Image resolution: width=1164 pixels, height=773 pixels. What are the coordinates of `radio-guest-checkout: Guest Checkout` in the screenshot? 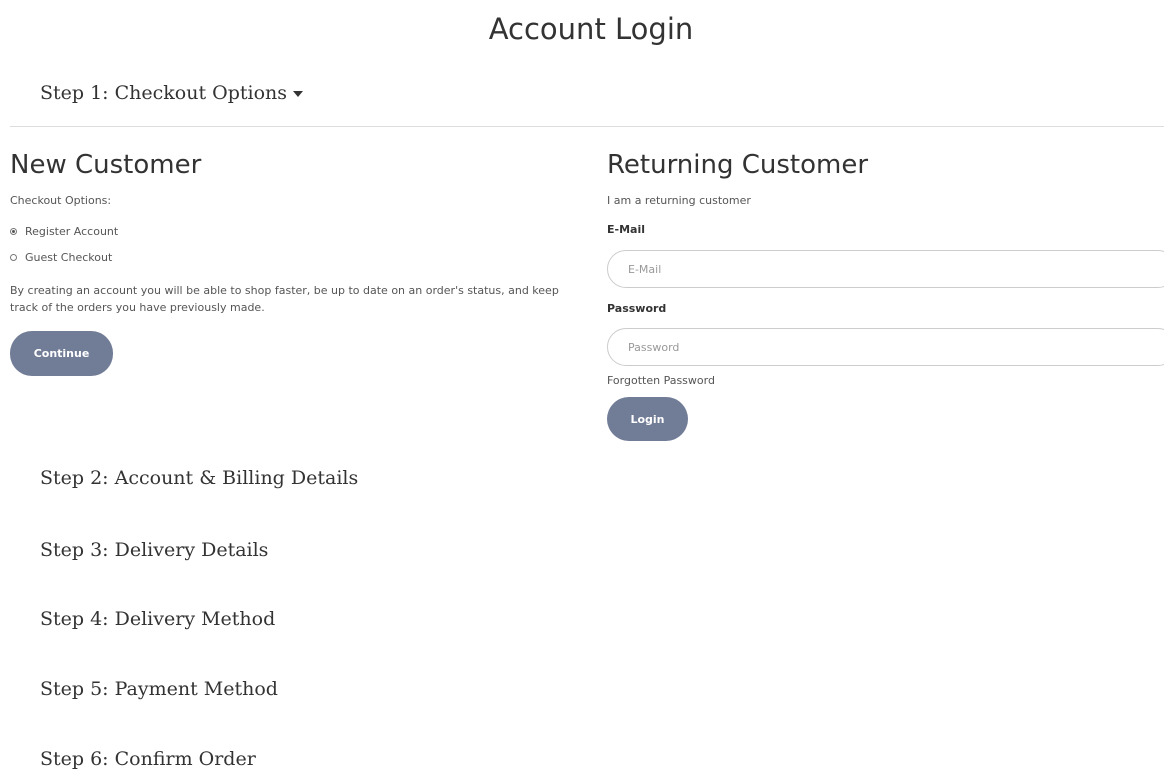 It's located at (61, 257).